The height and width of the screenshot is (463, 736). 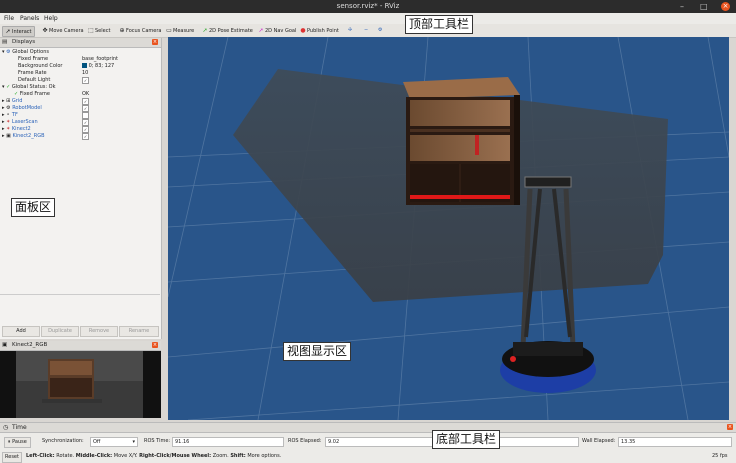 I want to click on select-tool-button: ⬚Select, so click(x=99, y=30).